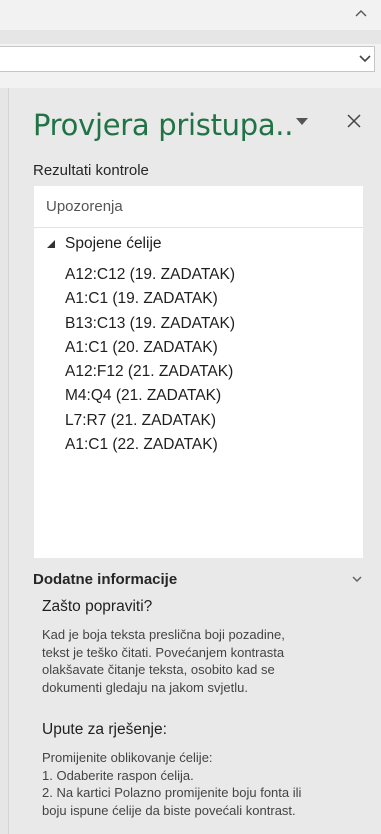 Image resolution: width=381 pixels, height=834 pixels. What do you see at coordinates (97, 606) in the screenshot?
I see `why-fix-heading: Zašto popraviti?` at bounding box center [97, 606].